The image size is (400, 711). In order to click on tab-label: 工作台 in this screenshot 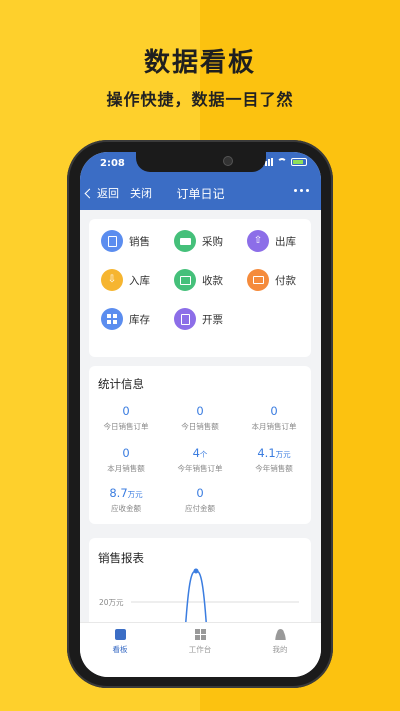, I will do `click(200, 649)`.